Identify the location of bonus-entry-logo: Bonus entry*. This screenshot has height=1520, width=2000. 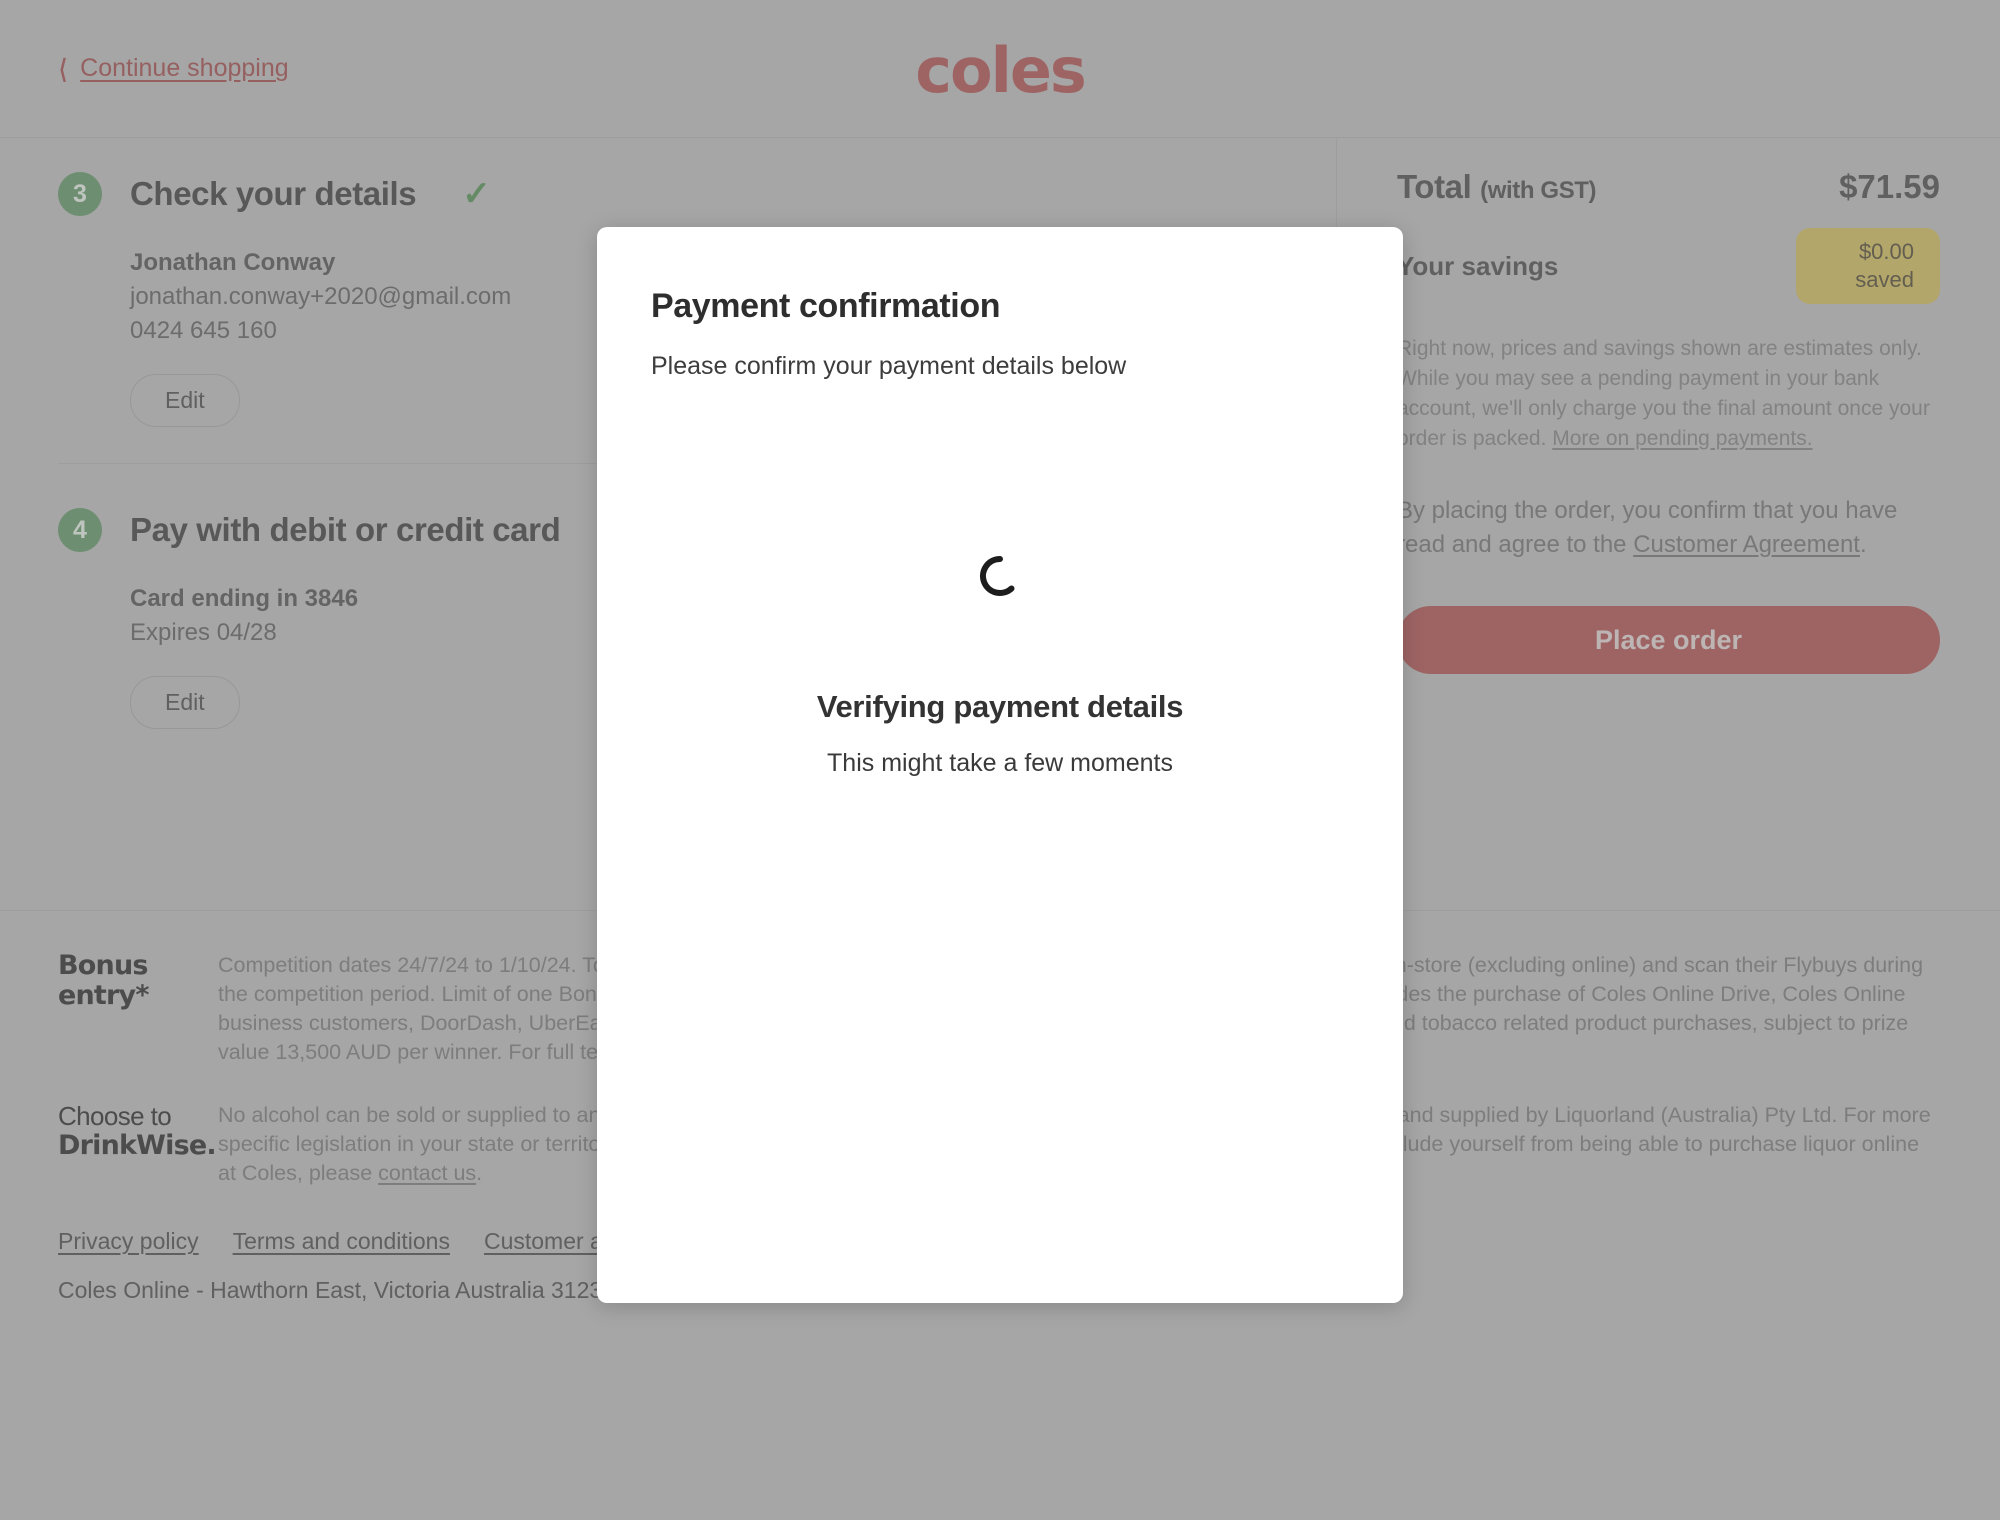
(138, 1009).